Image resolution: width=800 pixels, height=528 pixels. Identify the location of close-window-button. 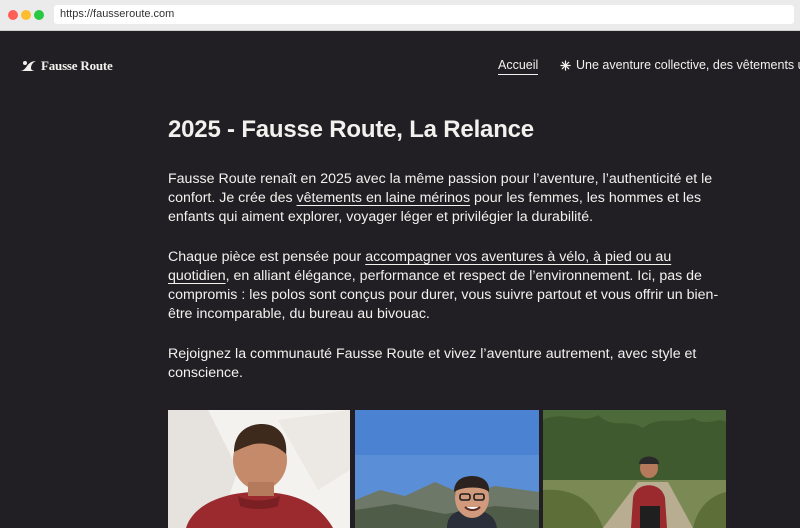
(13, 15).